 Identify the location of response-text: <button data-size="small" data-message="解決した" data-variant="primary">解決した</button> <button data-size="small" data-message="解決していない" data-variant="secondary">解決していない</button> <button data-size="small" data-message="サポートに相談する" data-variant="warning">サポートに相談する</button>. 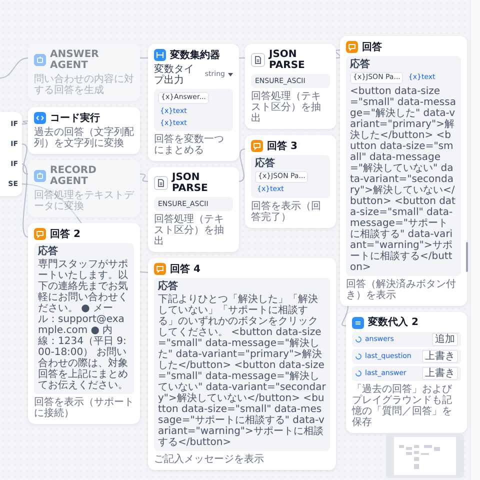
(403, 179).